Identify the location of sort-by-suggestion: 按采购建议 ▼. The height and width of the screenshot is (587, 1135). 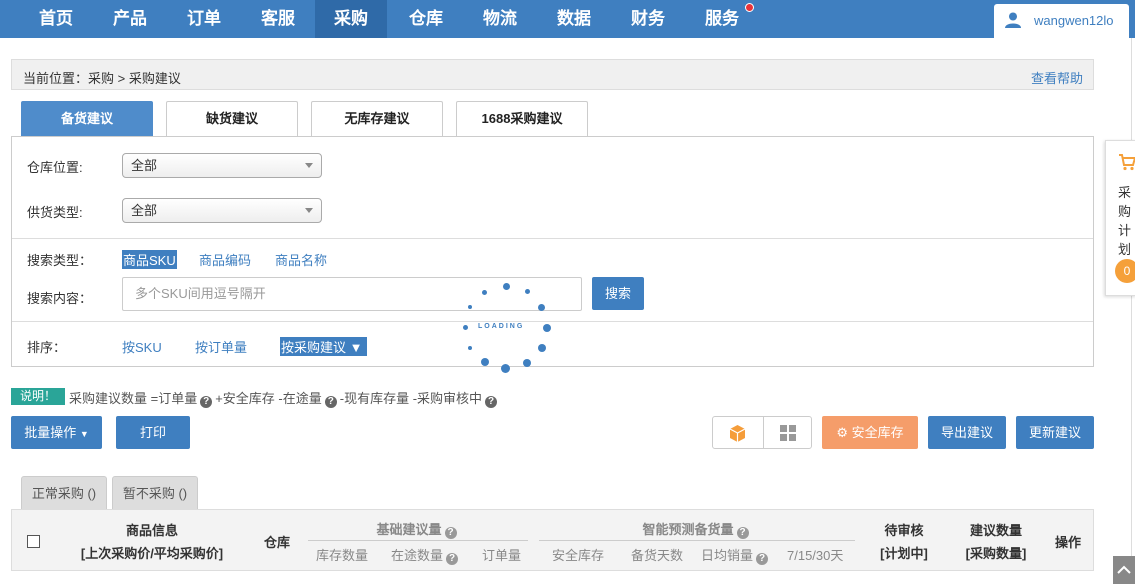
(323, 346).